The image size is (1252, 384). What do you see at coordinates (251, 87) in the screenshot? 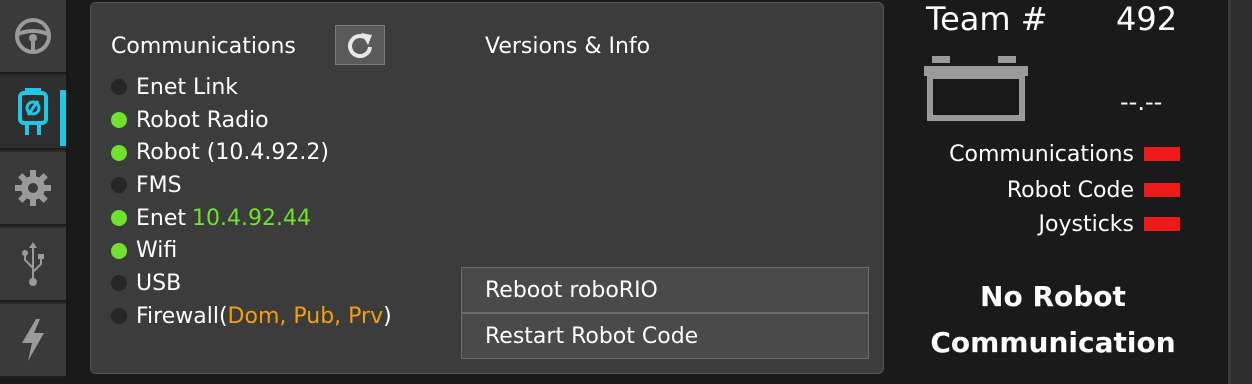
I see `status-enet-link: Enet Link` at bounding box center [251, 87].